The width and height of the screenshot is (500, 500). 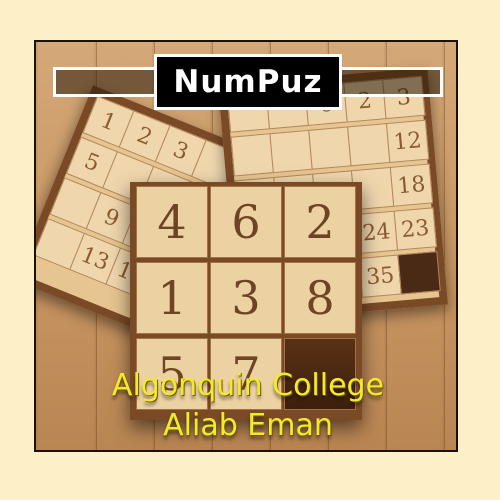 I want to click on puzzle-tile: 3, so click(x=246, y=298).